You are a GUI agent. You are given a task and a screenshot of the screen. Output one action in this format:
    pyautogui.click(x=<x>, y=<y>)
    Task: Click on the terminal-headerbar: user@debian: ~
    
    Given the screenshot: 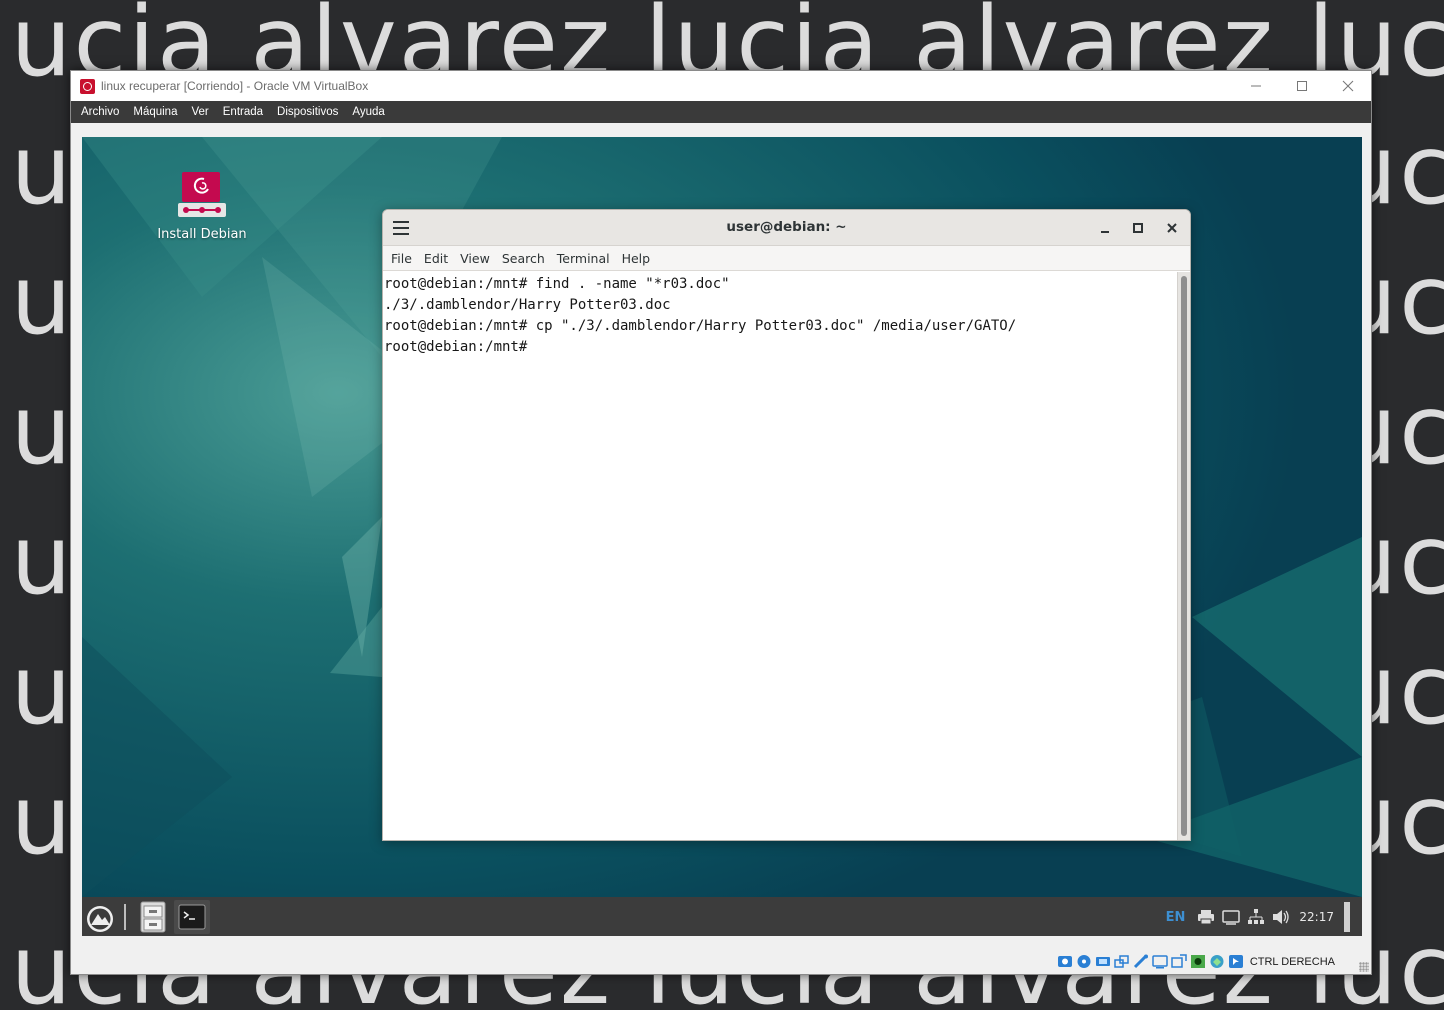 What is the action you would take?
    pyautogui.click(x=786, y=228)
    